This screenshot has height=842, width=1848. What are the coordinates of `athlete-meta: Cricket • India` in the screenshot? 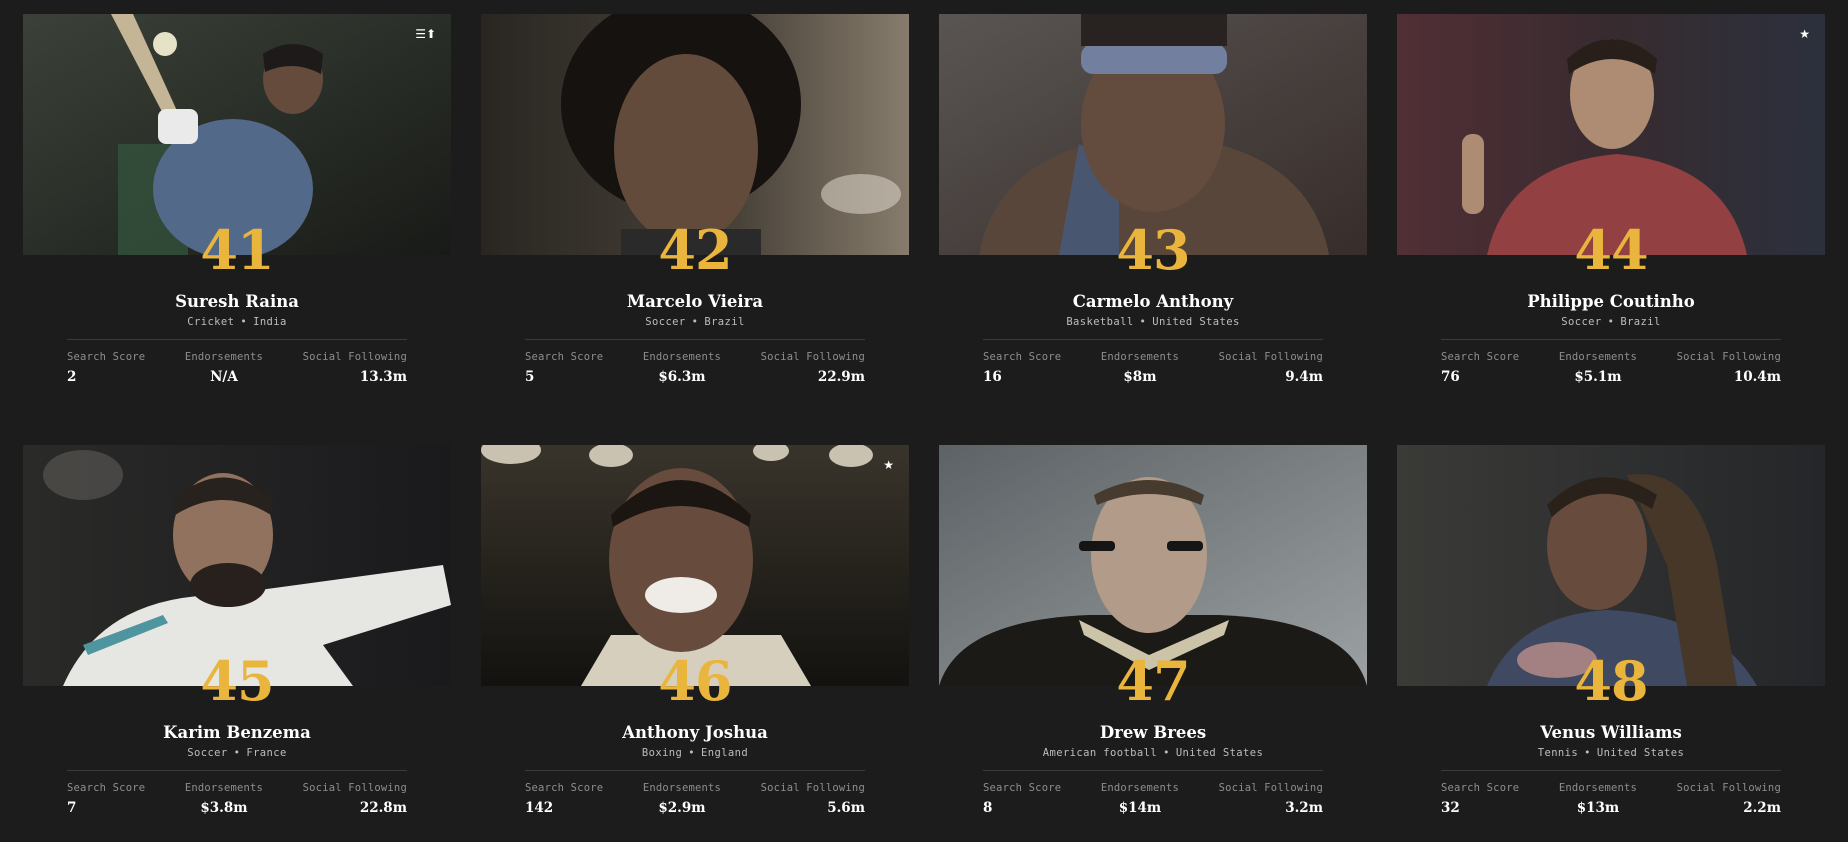 It's located at (237, 322).